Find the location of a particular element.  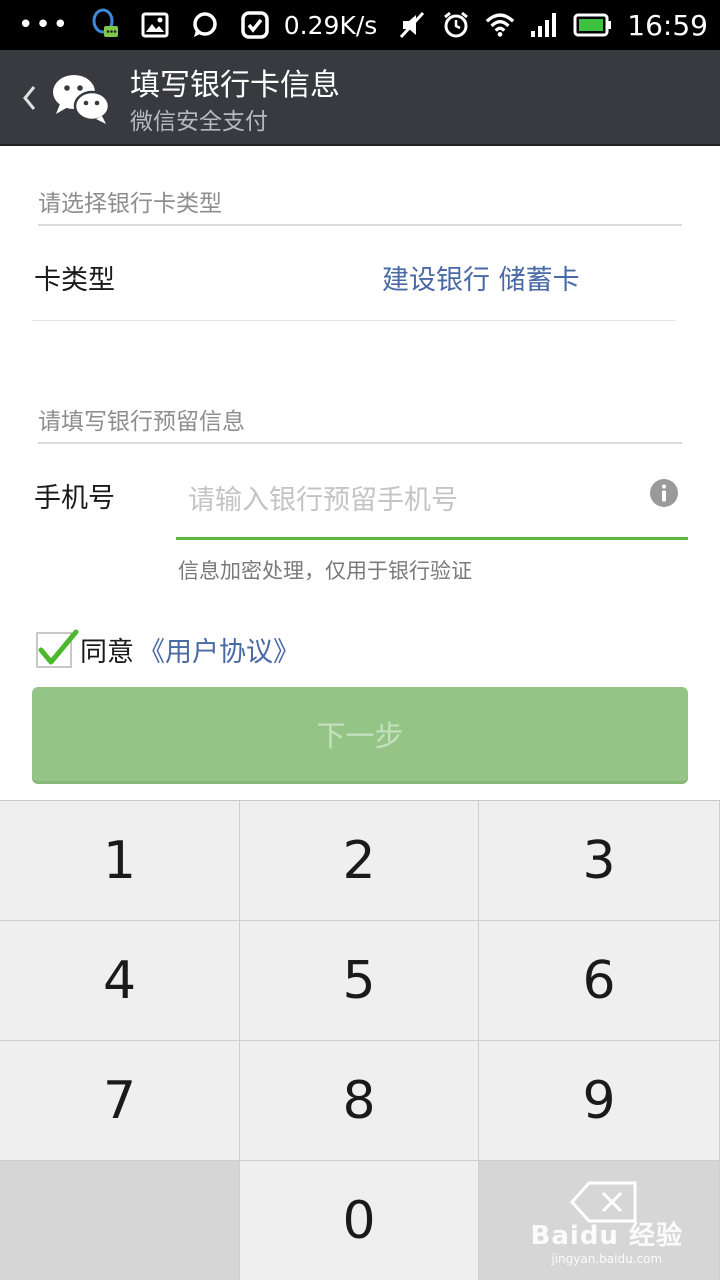

phone-label: 手机号 is located at coordinates (74, 498).